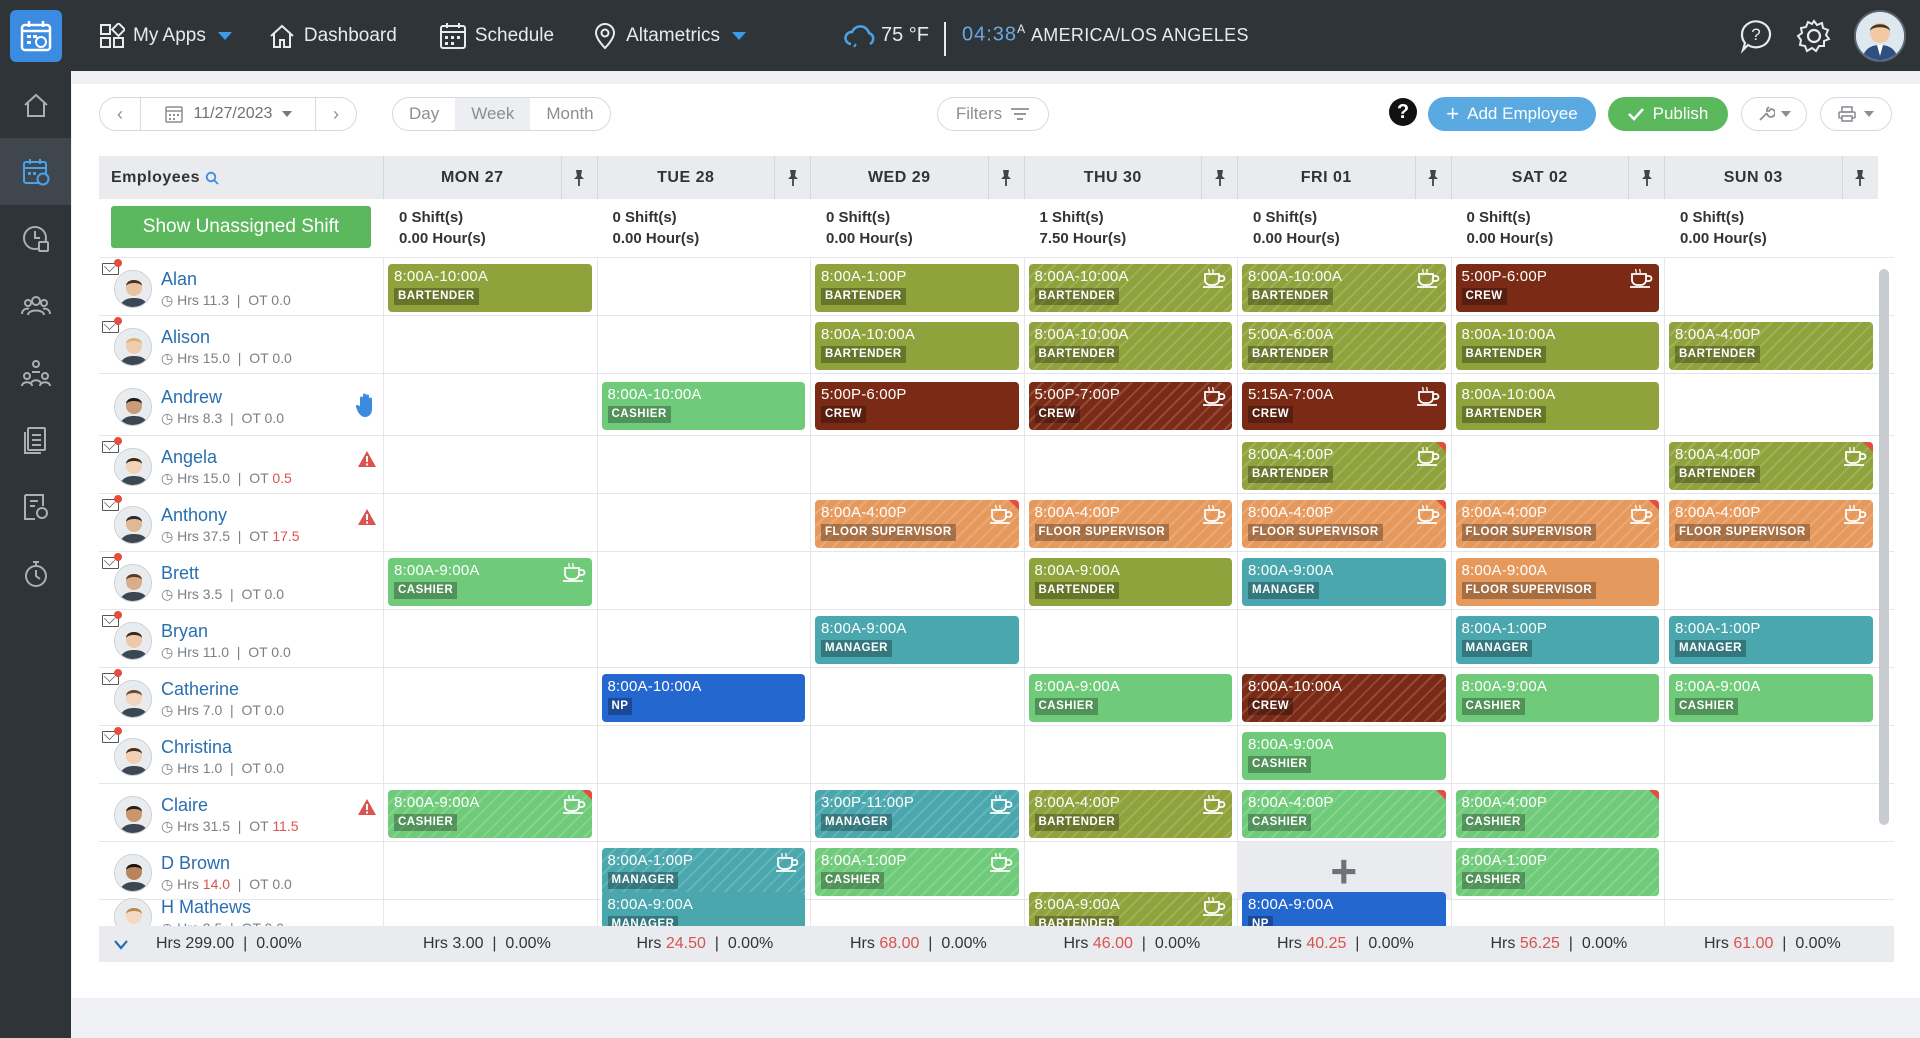 The width and height of the screenshot is (1920, 1038). I want to click on view-week-button: Week, so click(493, 114).